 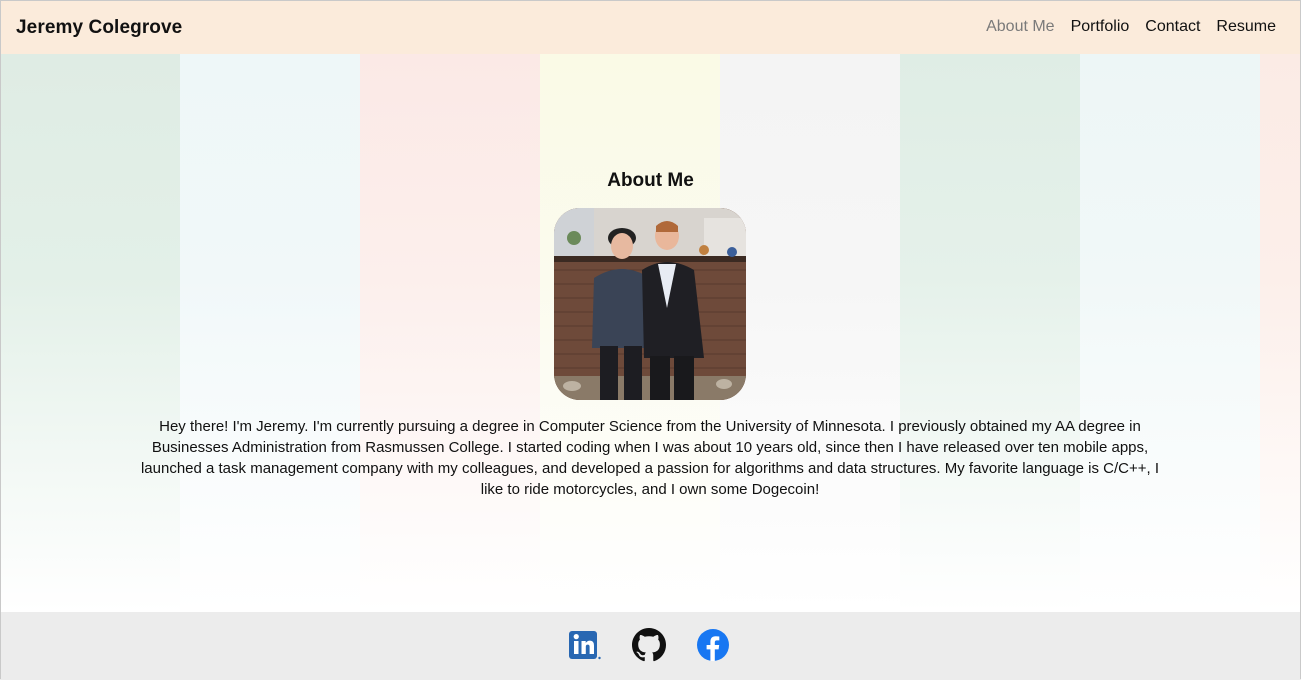 I want to click on linkedin-icon, so click(x=585, y=645).